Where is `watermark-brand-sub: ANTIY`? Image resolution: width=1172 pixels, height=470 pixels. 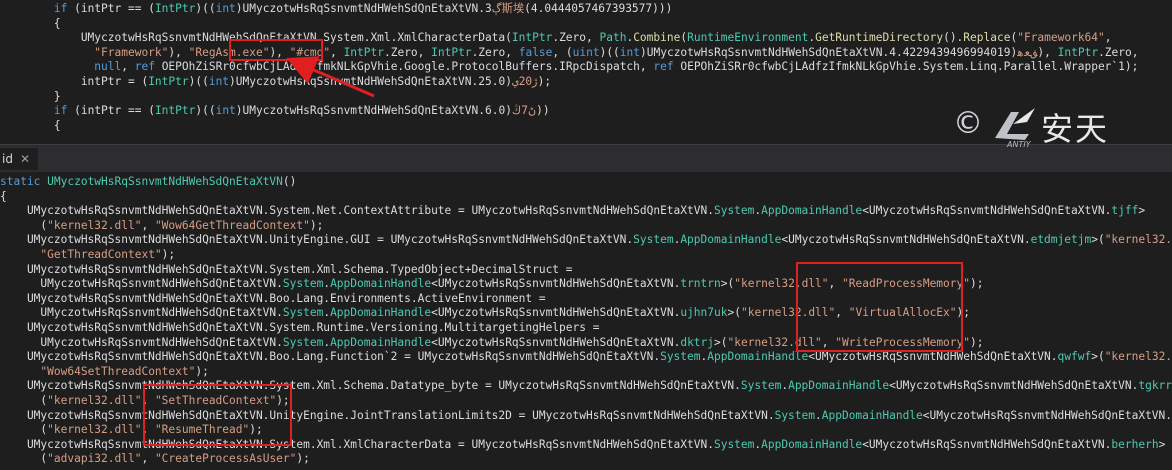 watermark-brand-sub: ANTIY is located at coordinates (1019, 144).